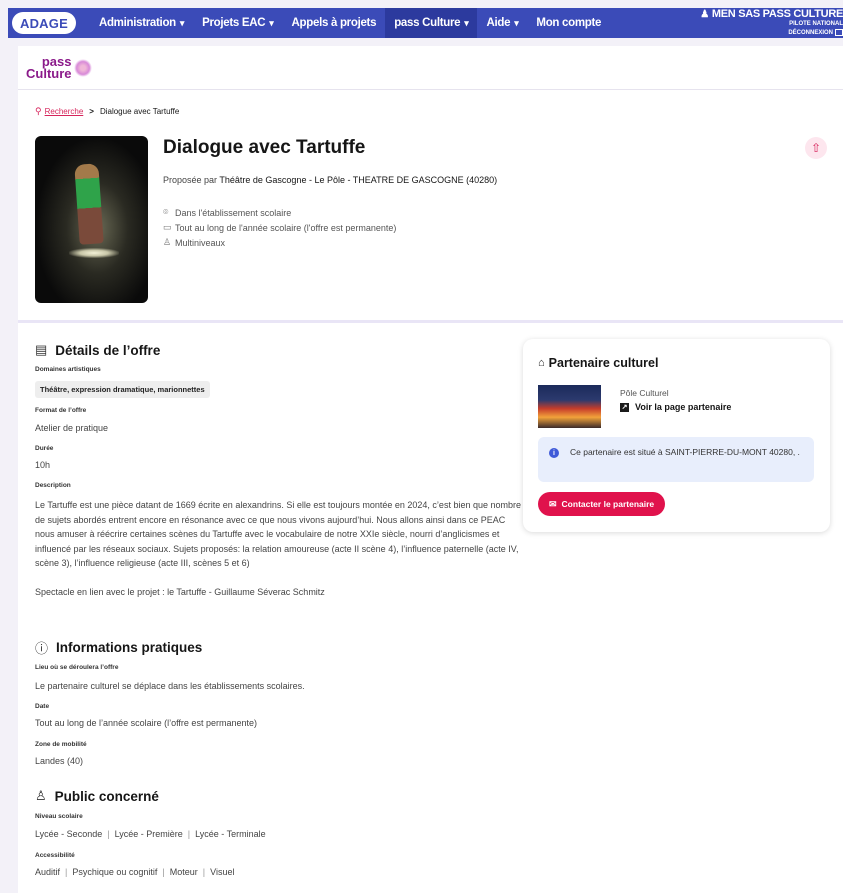  I want to click on mail-icon: ✉, so click(553, 503).